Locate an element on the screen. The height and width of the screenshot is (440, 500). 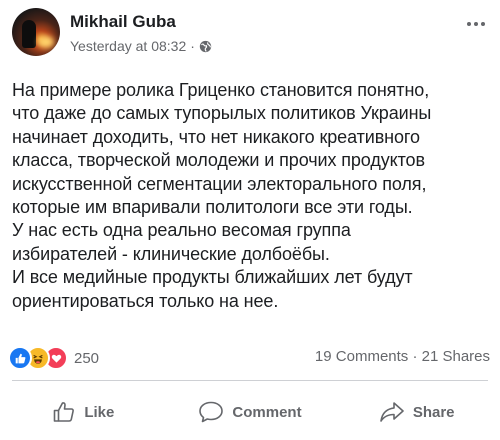
comment-label: Comment is located at coordinates (267, 412).